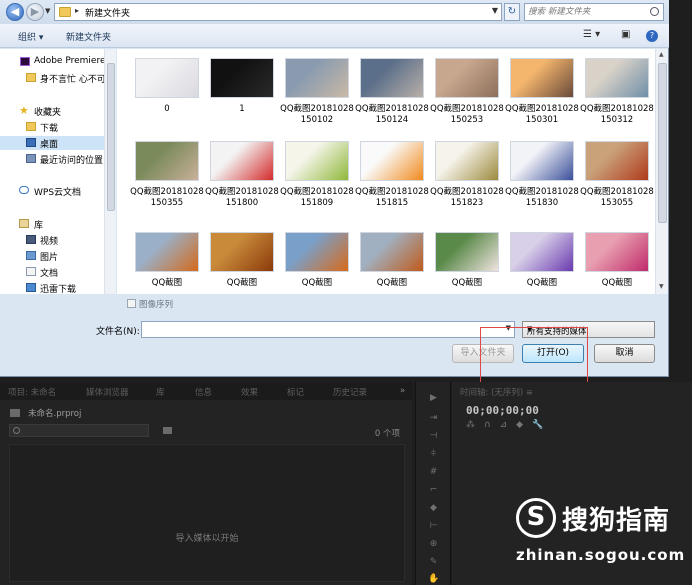 The height and width of the screenshot is (585, 692). I want to click on nav-item-pictures: 图片, so click(57, 256).